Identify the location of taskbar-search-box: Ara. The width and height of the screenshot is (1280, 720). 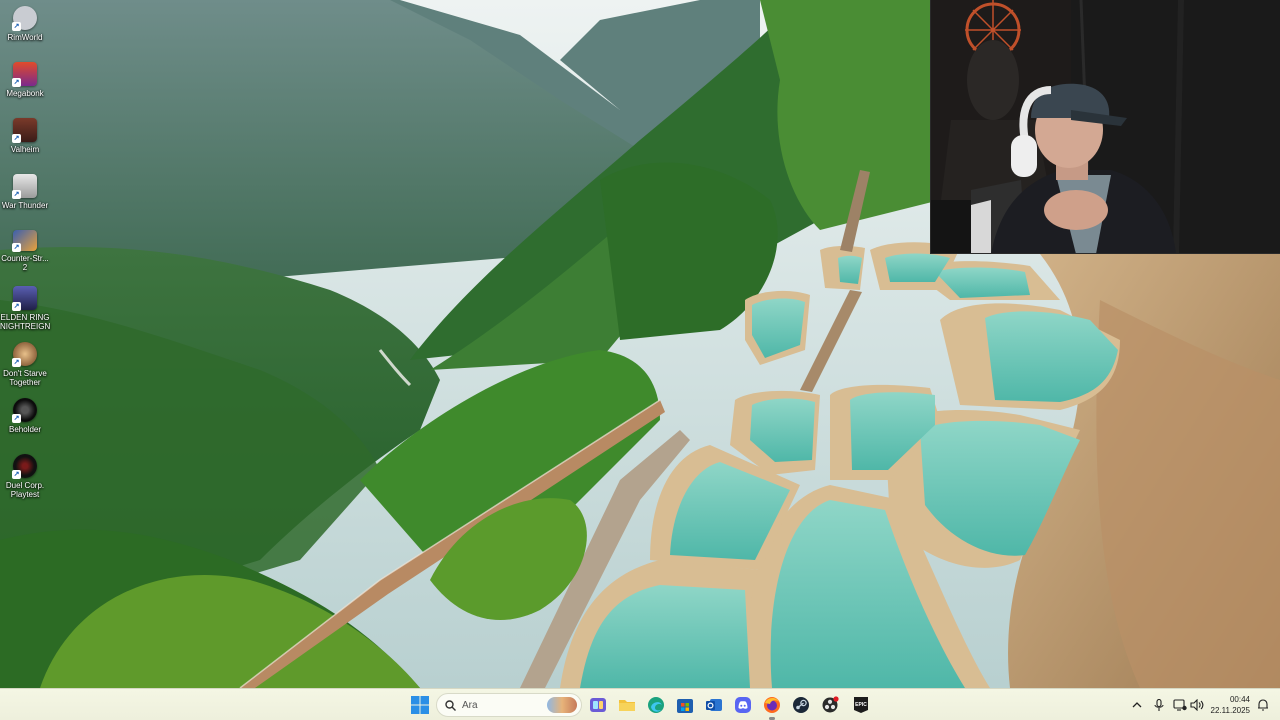
(509, 705).